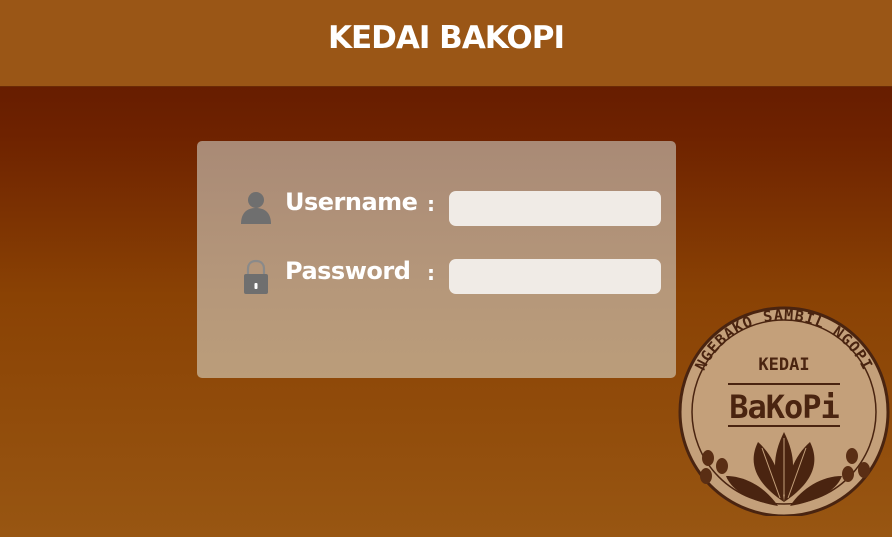 The width and height of the screenshot is (892, 537). What do you see at coordinates (256, 208) in the screenshot?
I see `user-icon` at bounding box center [256, 208].